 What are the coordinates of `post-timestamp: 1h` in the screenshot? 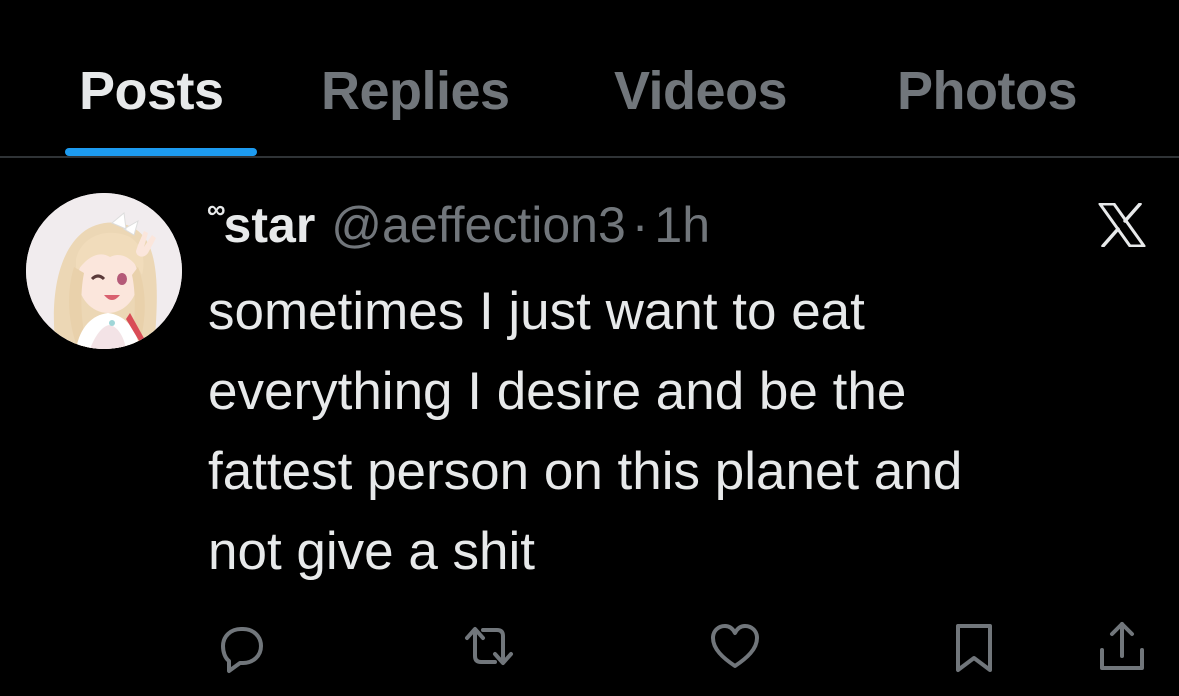 It's located at (682, 225).